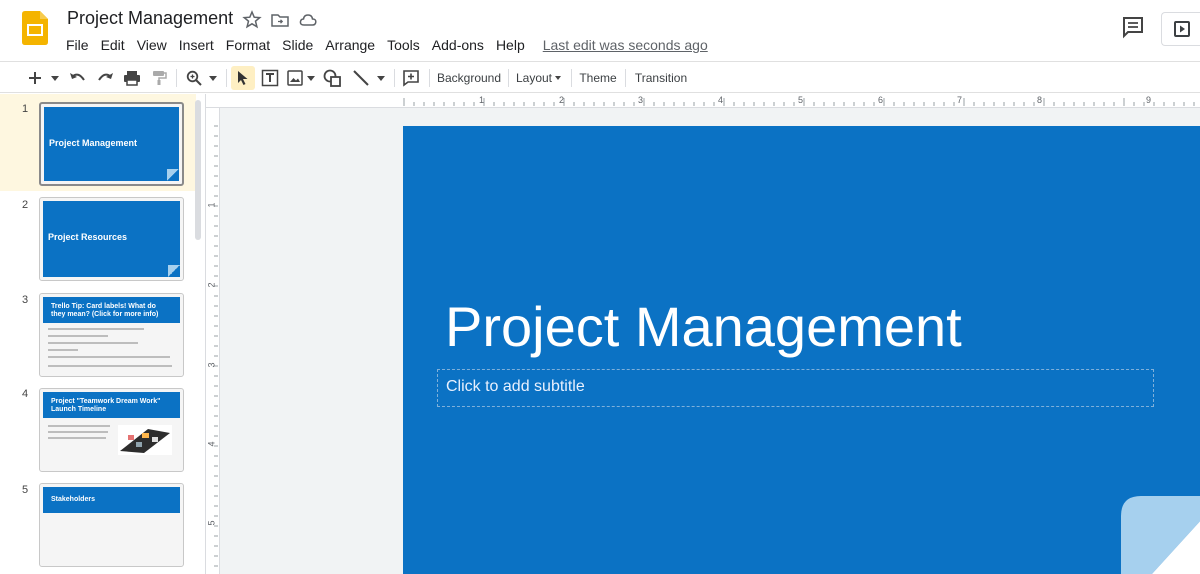 This screenshot has width=1200, height=574. I want to click on menu-add-ons: Add-ons, so click(458, 45).